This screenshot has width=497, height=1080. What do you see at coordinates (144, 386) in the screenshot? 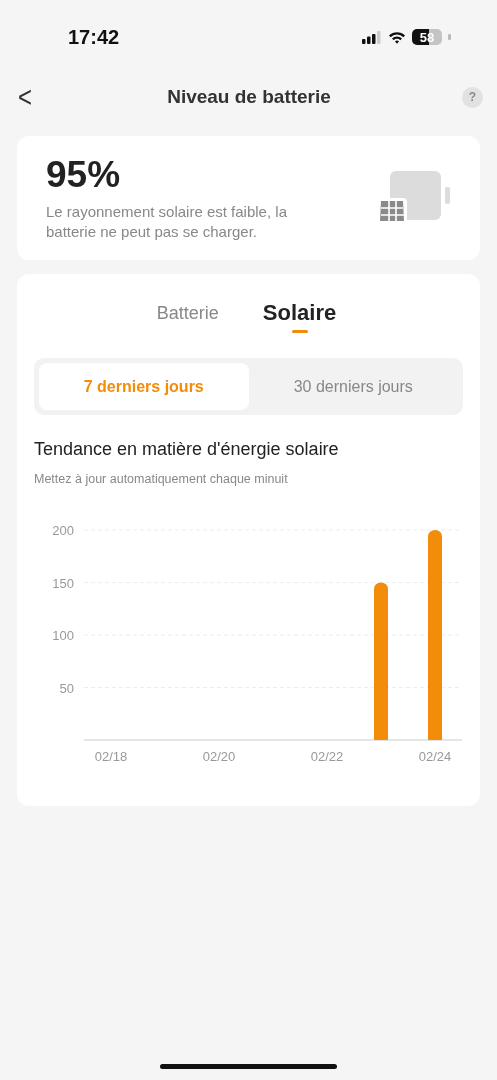
I see `period-option: 7 derniers jours` at bounding box center [144, 386].